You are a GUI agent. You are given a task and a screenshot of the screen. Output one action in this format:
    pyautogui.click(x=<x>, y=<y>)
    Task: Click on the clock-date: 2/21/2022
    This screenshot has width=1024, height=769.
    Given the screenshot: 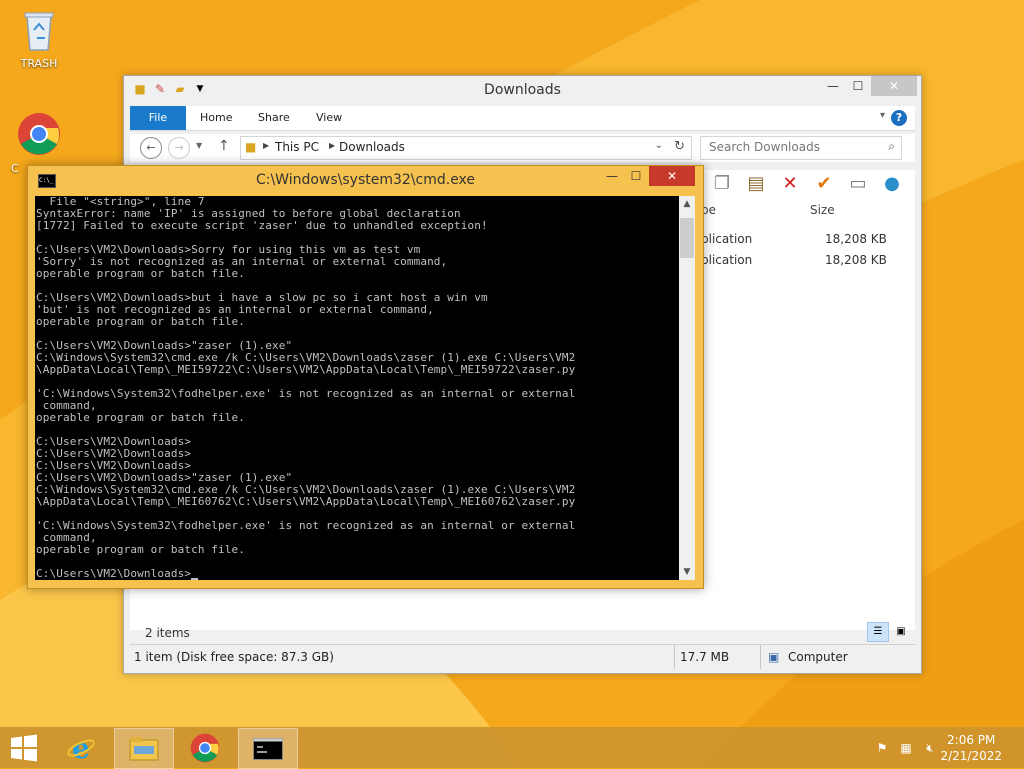 What is the action you would take?
    pyautogui.click(x=971, y=756)
    